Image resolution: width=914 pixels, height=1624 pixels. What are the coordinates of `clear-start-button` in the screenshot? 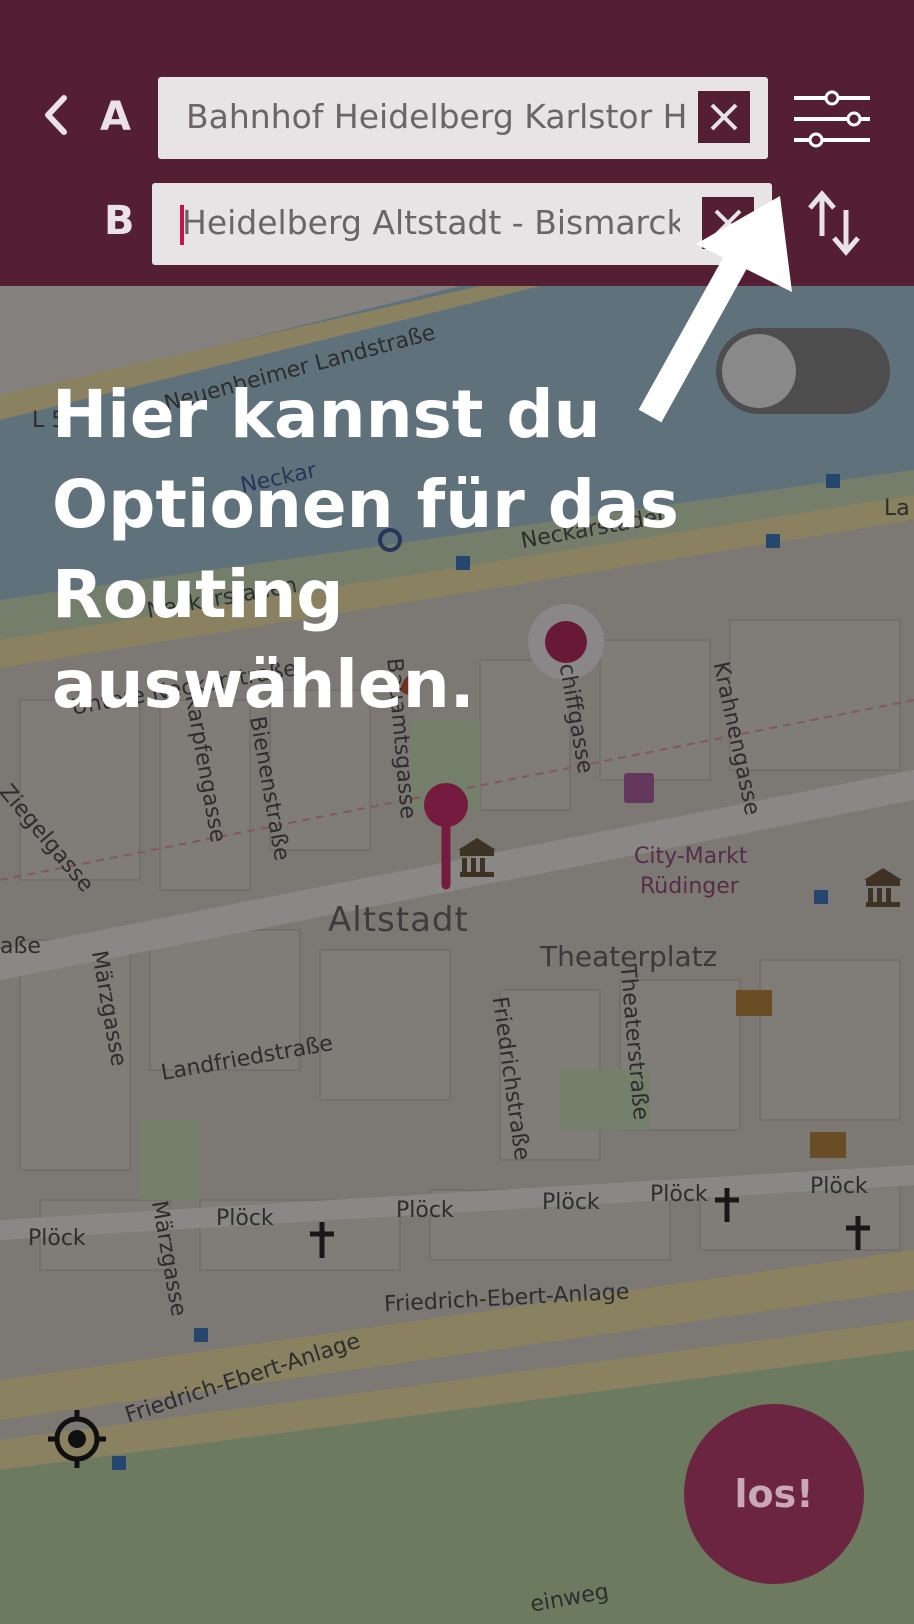 It's located at (724, 117).